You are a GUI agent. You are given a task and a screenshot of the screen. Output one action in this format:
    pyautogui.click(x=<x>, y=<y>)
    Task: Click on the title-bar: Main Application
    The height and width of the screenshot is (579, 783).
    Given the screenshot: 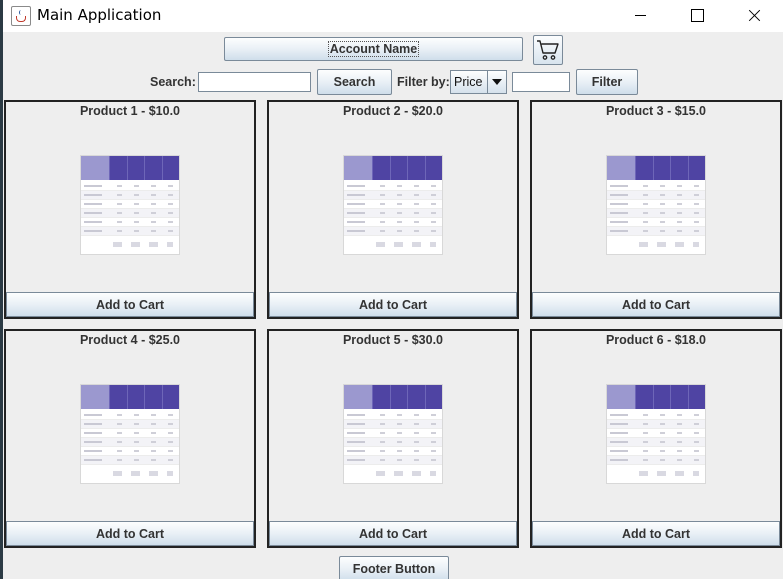 What is the action you would take?
    pyautogui.click(x=393, y=16)
    